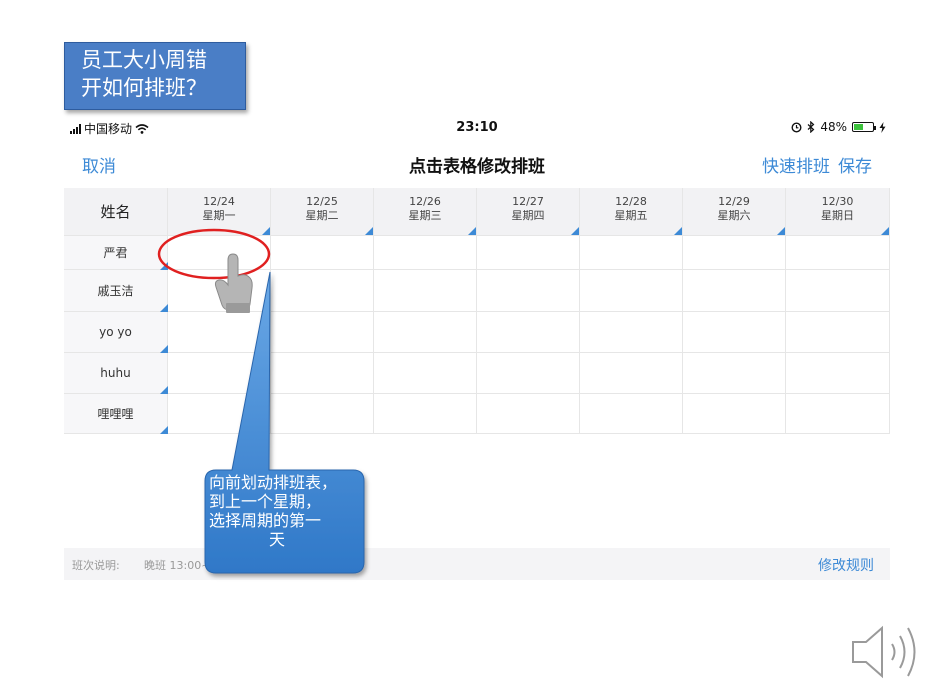 The width and height of the screenshot is (943, 695). I want to click on employee-name: 严君, so click(116, 253).